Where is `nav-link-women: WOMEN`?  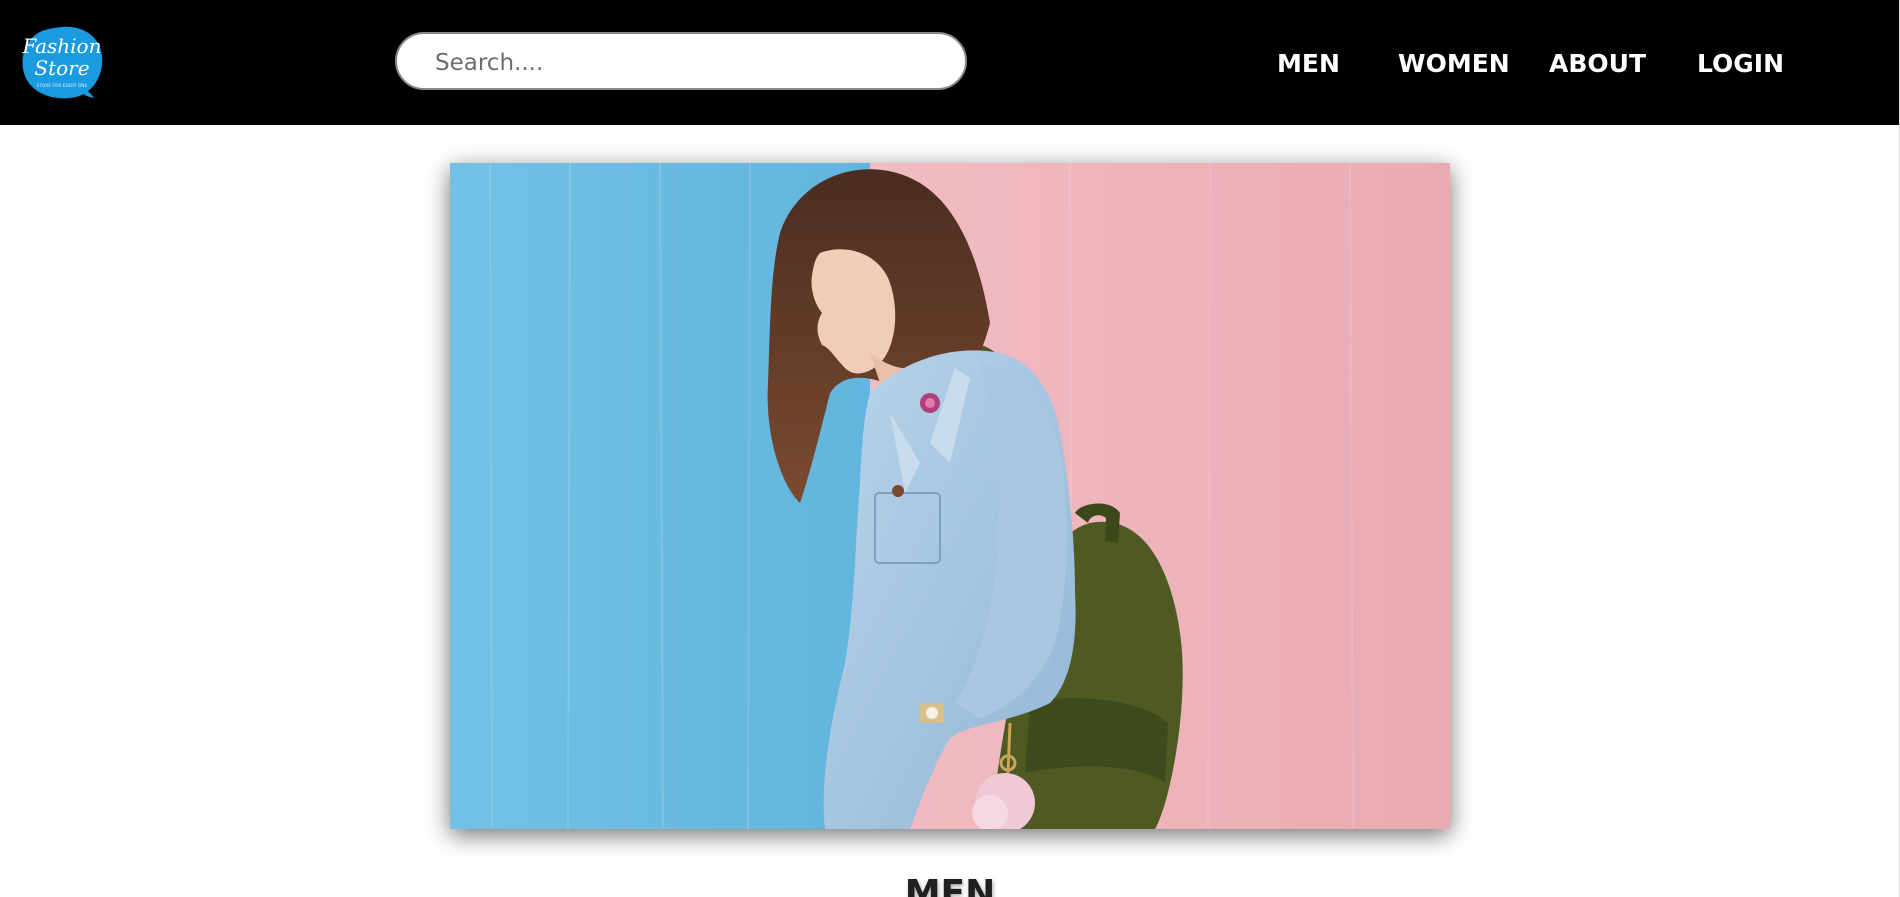
nav-link-women: WOMEN is located at coordinates (1454, 64).